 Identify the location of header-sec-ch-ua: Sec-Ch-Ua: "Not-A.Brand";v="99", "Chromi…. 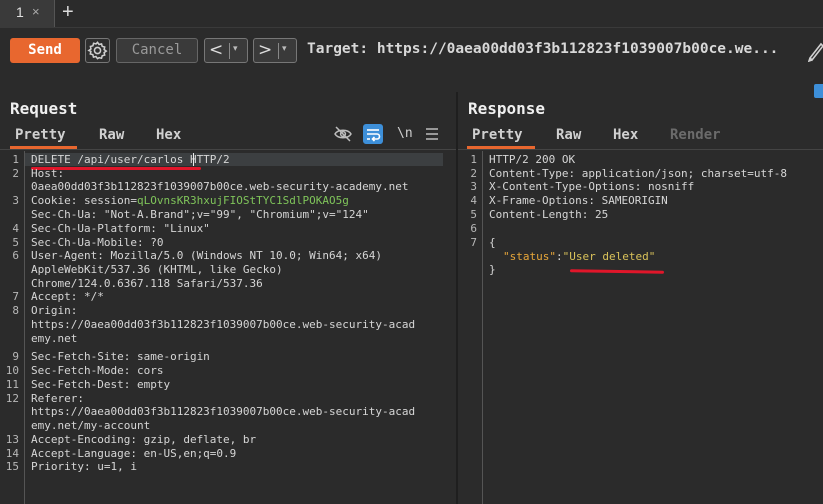
(200, 214).